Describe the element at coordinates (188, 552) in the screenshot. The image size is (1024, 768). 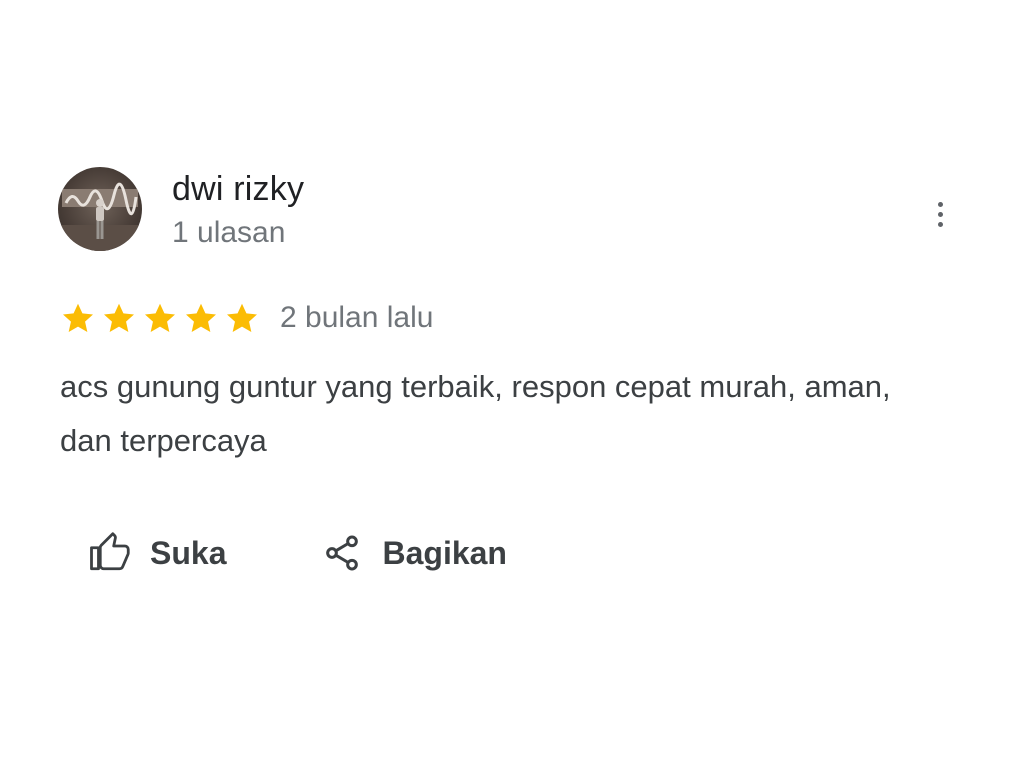
I see `like-label: Suka` at that location.